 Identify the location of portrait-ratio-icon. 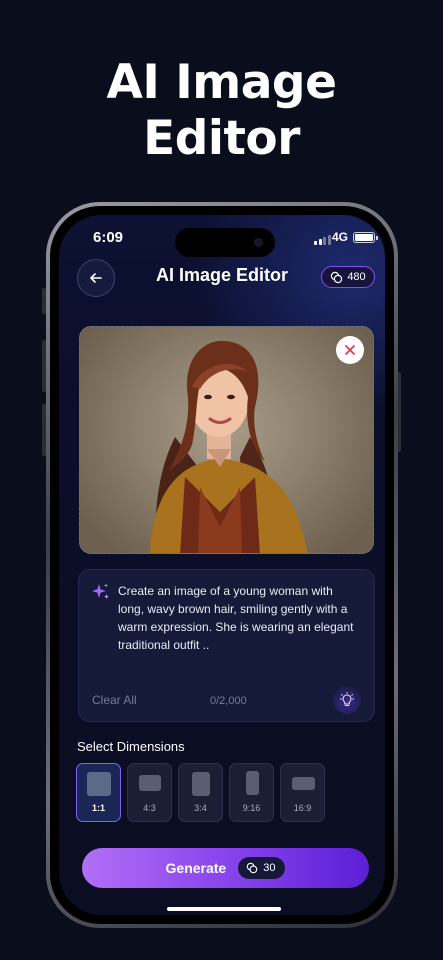
(201, 784).